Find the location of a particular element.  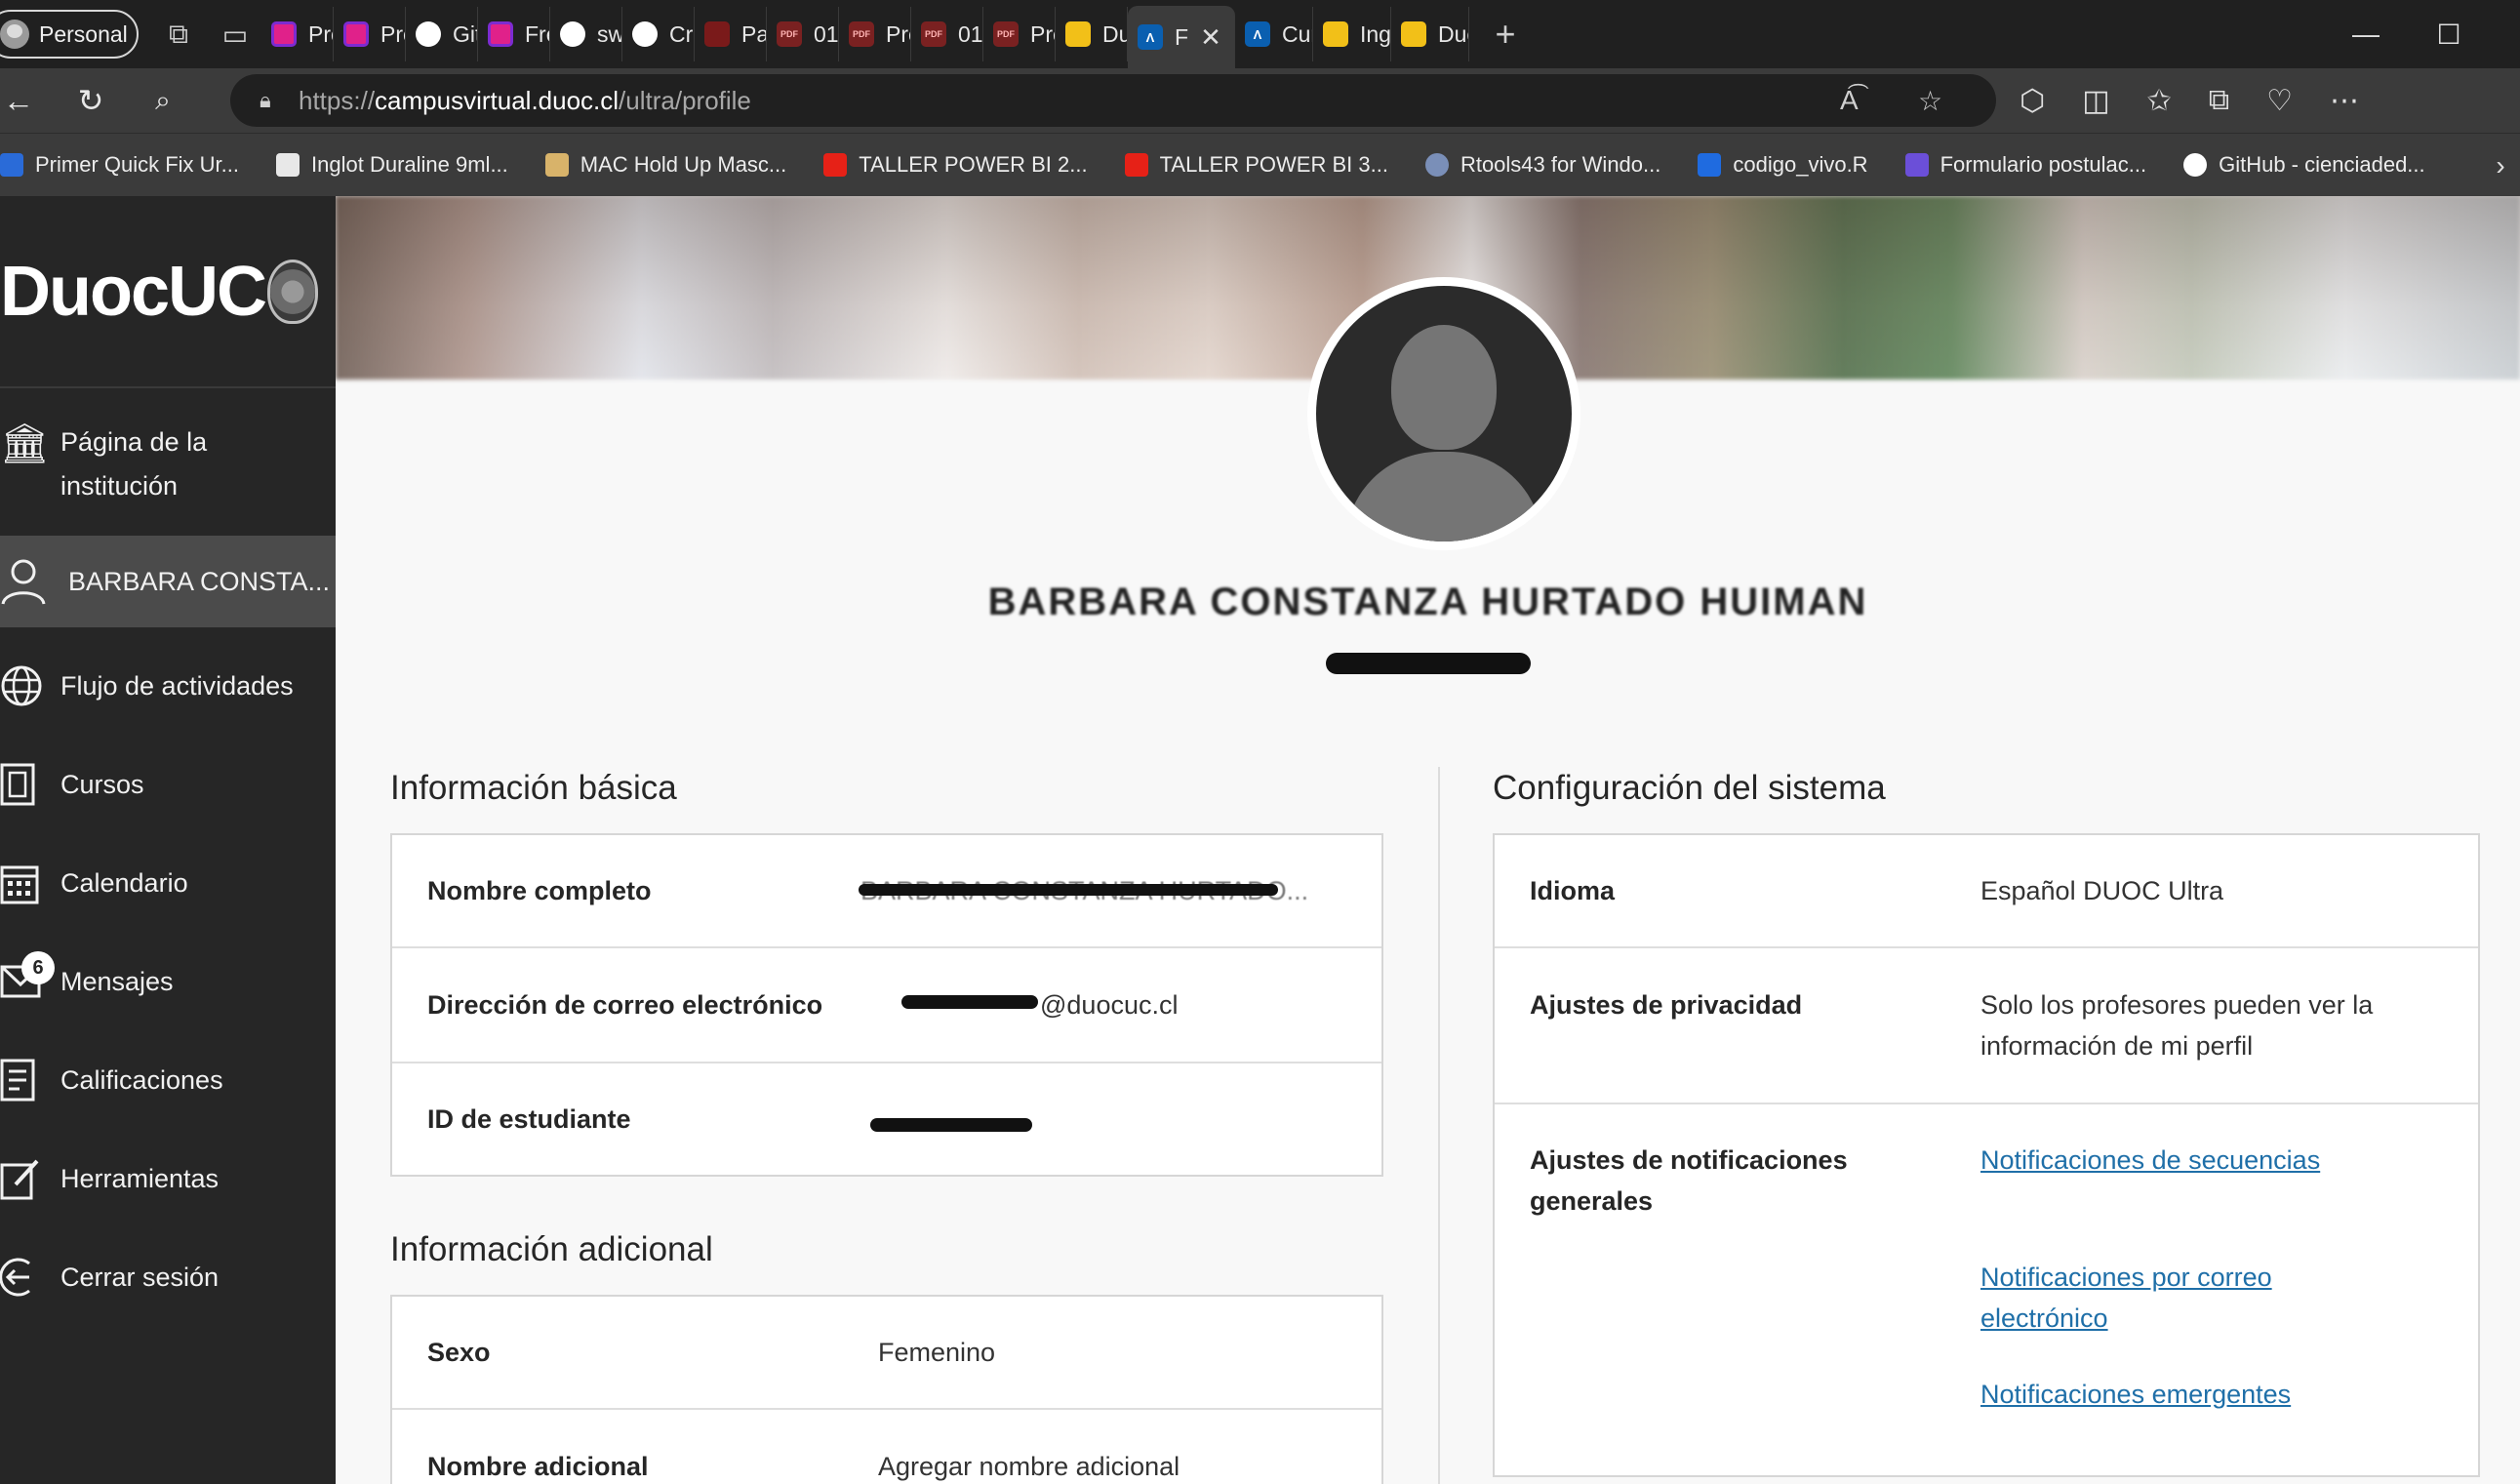

collections-icon: ⧉ is located at coordinates (2219, 100).